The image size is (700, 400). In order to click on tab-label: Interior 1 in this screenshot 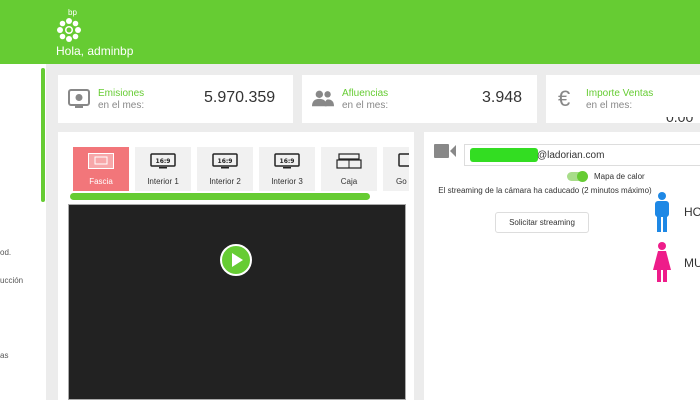, I will do `click(163, 181)`.